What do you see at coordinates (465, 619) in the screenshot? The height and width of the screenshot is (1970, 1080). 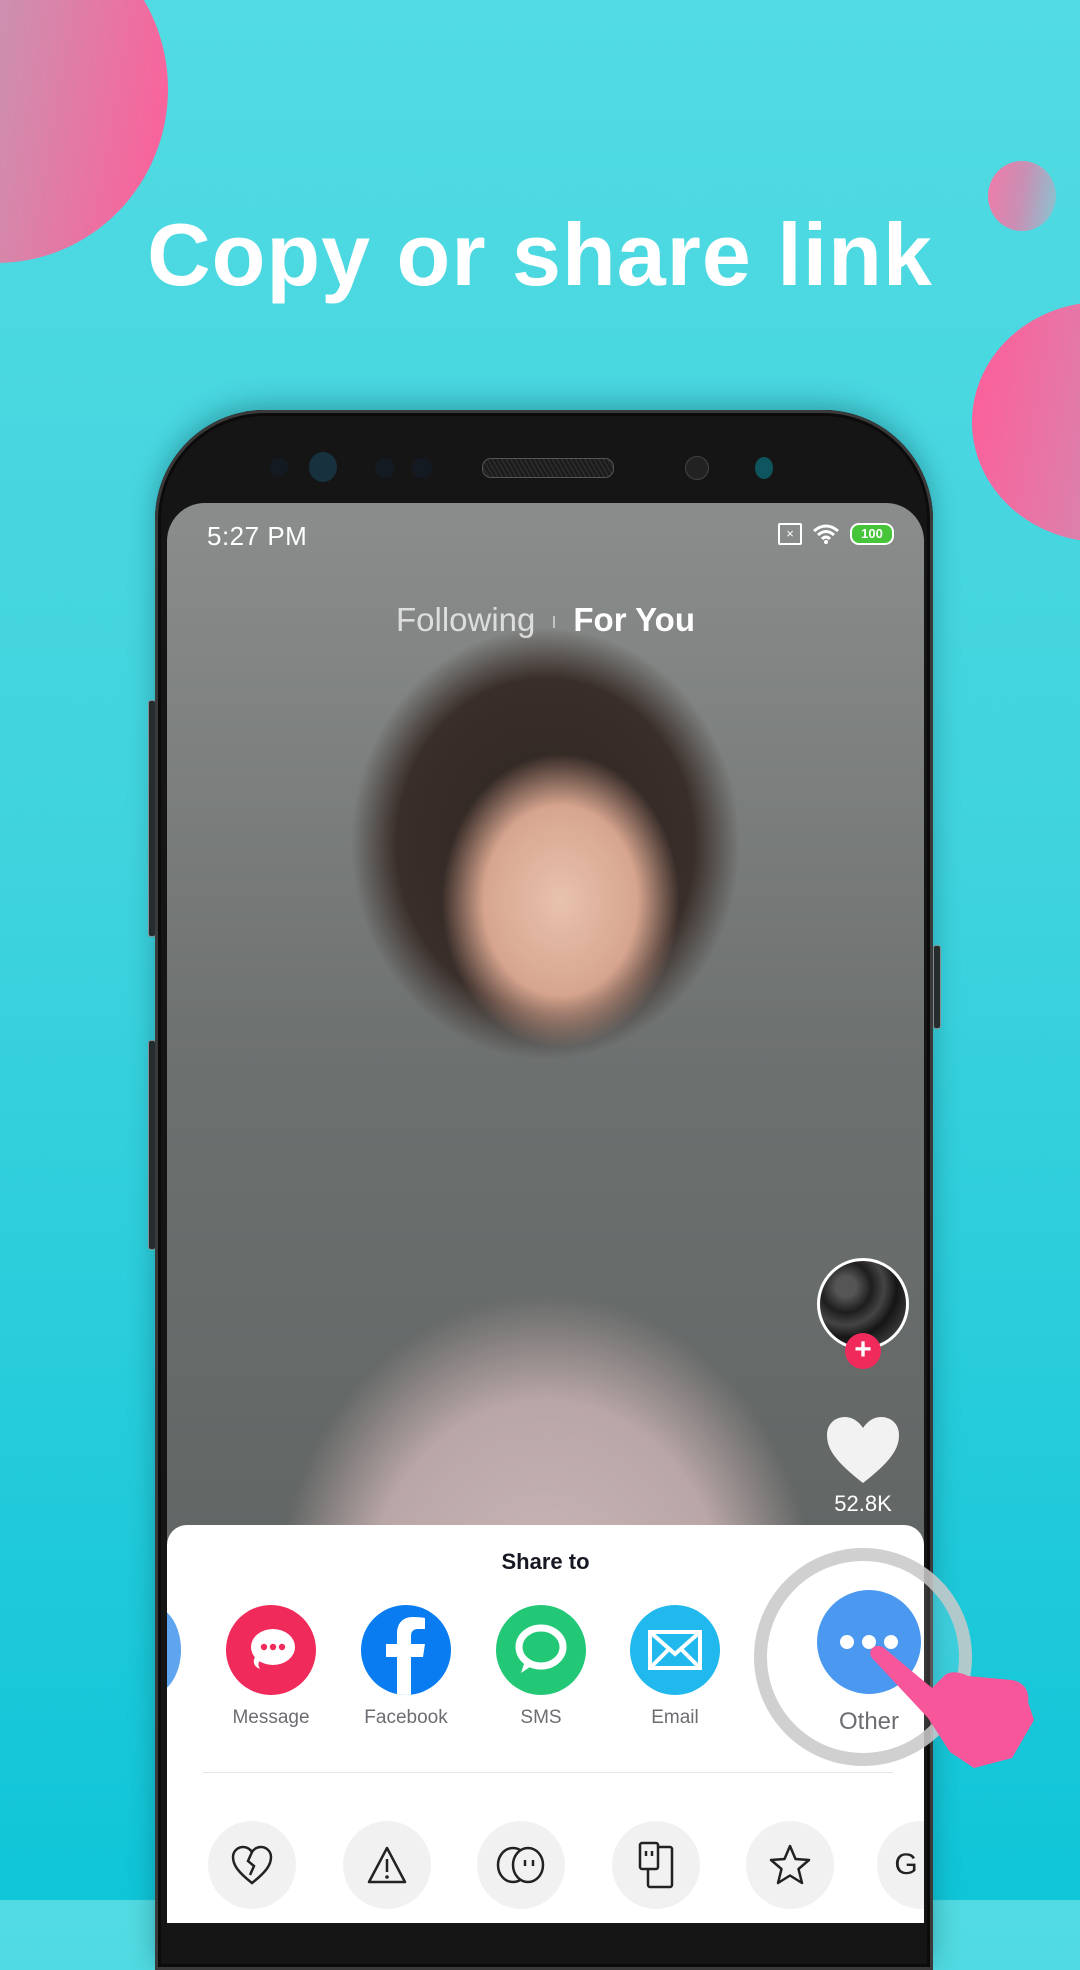 I see `tab-following: Following` at bounding box center [465, 619].